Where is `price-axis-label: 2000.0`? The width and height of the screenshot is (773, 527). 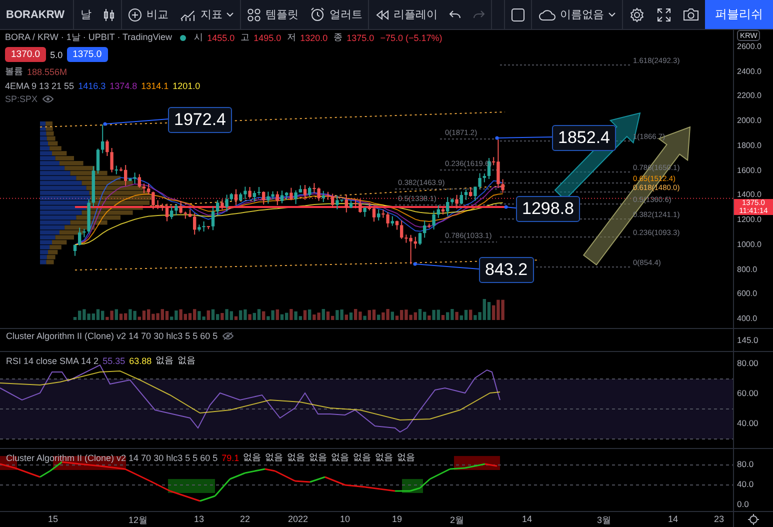 price-axis-label: 2000.0 is located at coordinates (749, 121).